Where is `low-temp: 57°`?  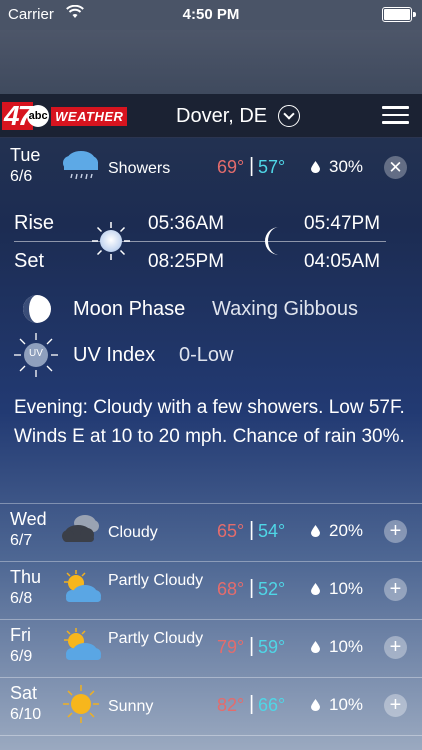 low-temp: 57° is located at coordinates (272, 167).